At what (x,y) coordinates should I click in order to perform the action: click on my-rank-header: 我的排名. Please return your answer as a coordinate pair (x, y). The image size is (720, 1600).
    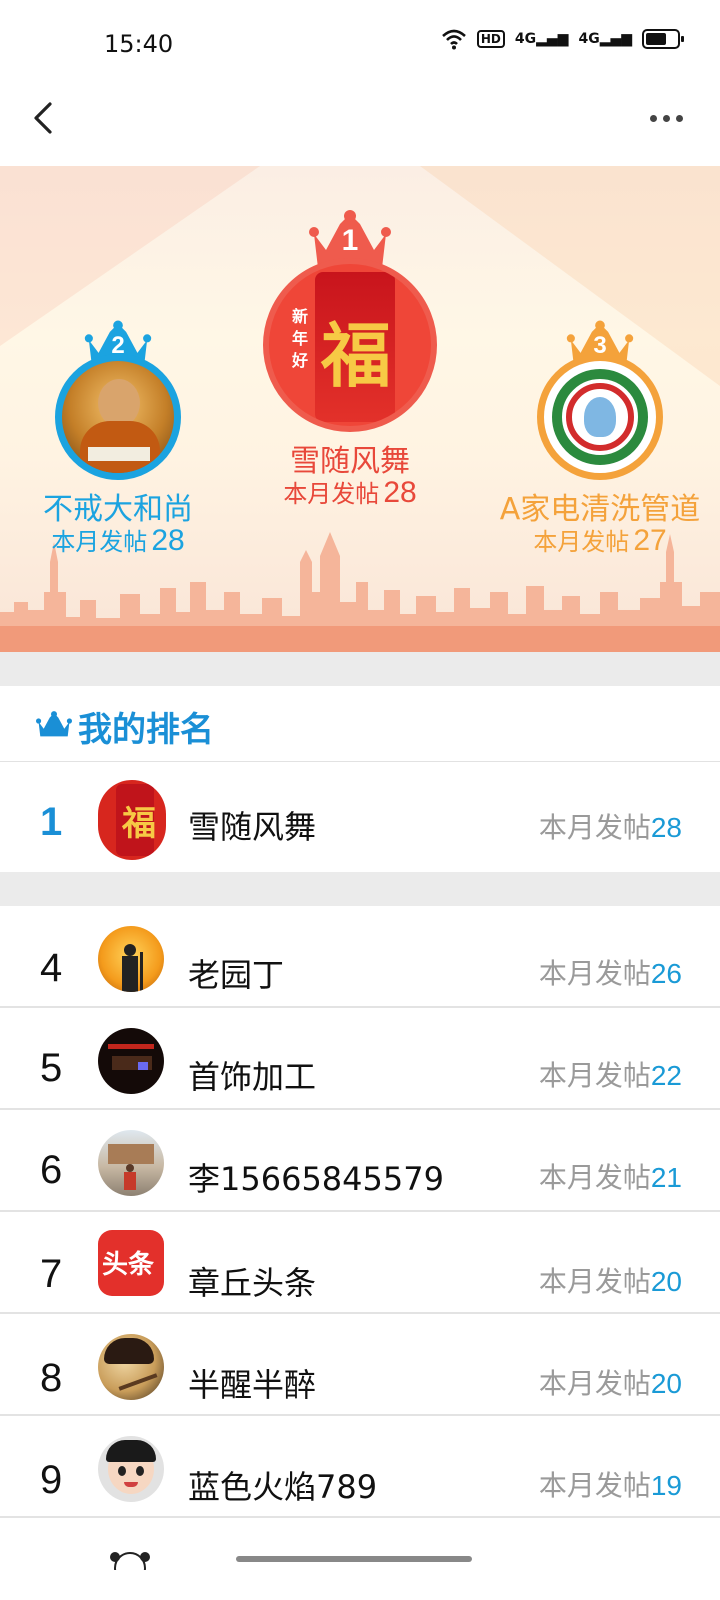
    Looking at the image, I should click on (360, 724).